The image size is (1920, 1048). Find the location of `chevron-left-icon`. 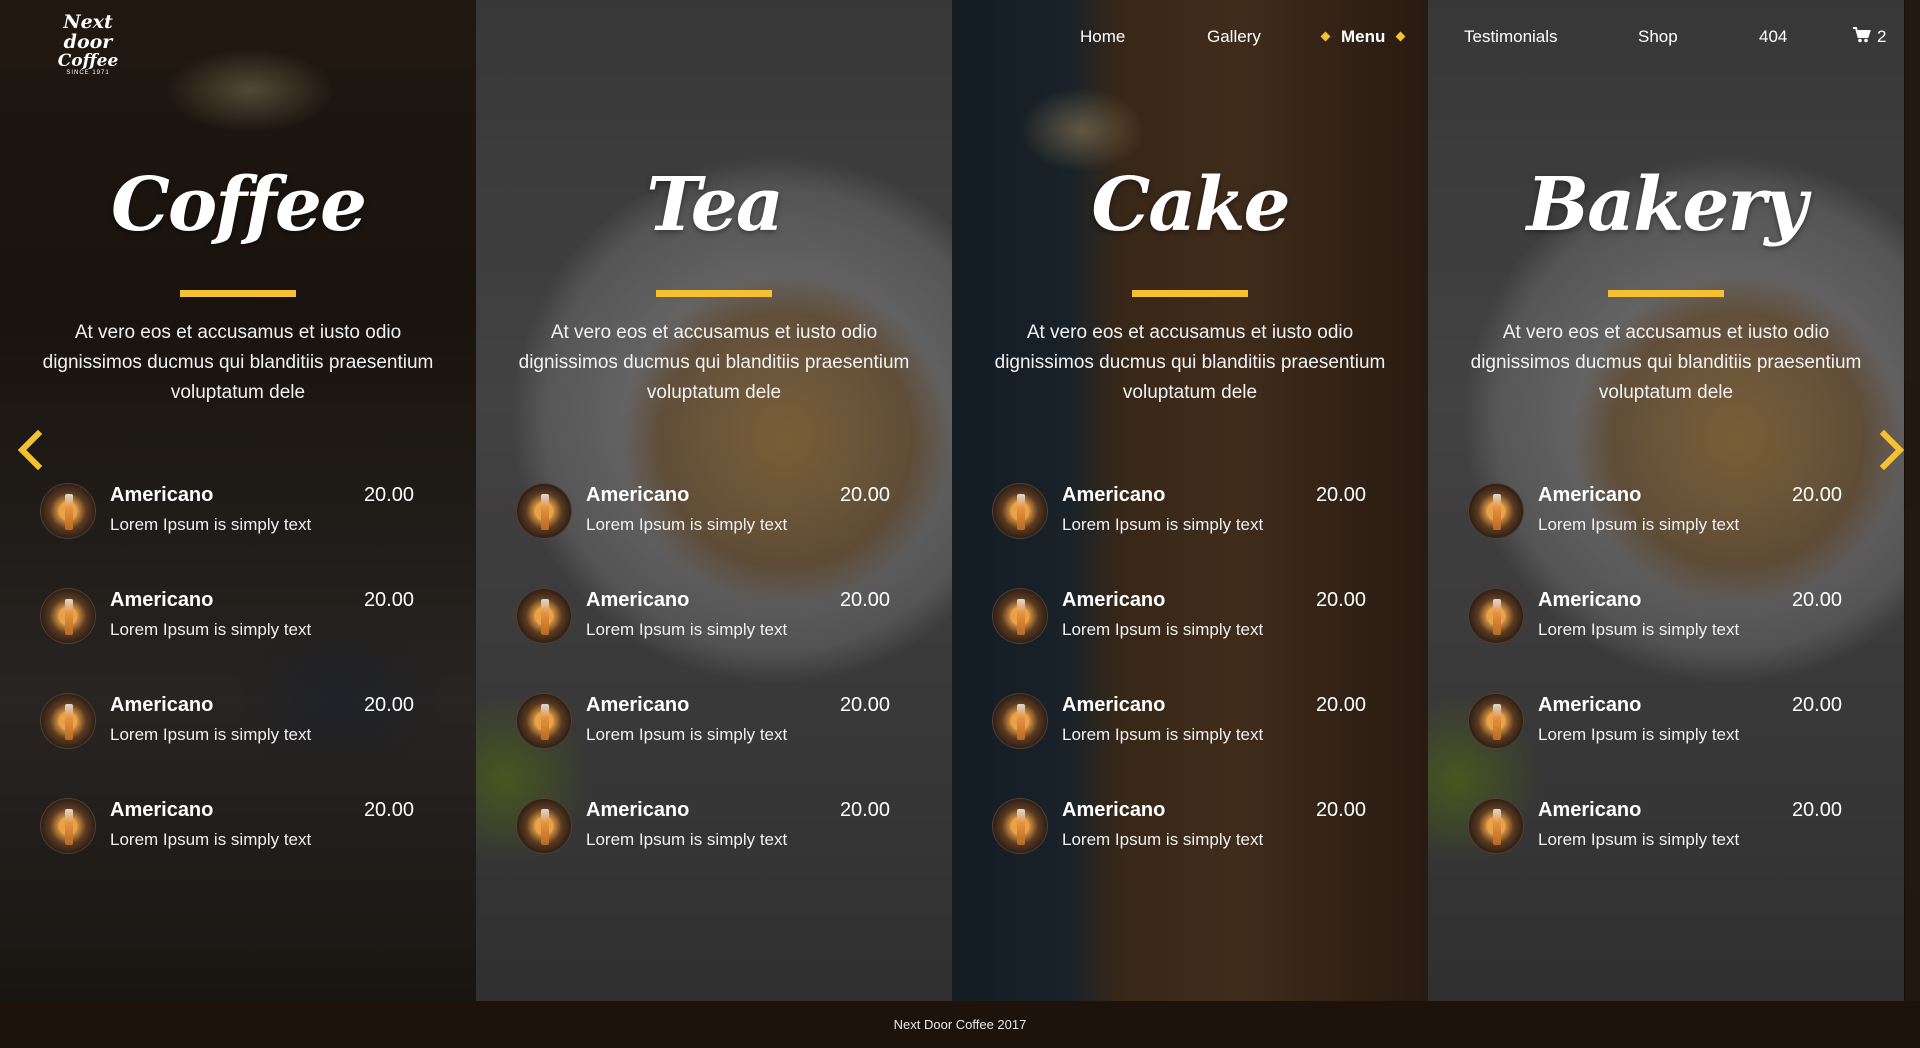

chevron-left-icon is located at coordinates (30, 450).